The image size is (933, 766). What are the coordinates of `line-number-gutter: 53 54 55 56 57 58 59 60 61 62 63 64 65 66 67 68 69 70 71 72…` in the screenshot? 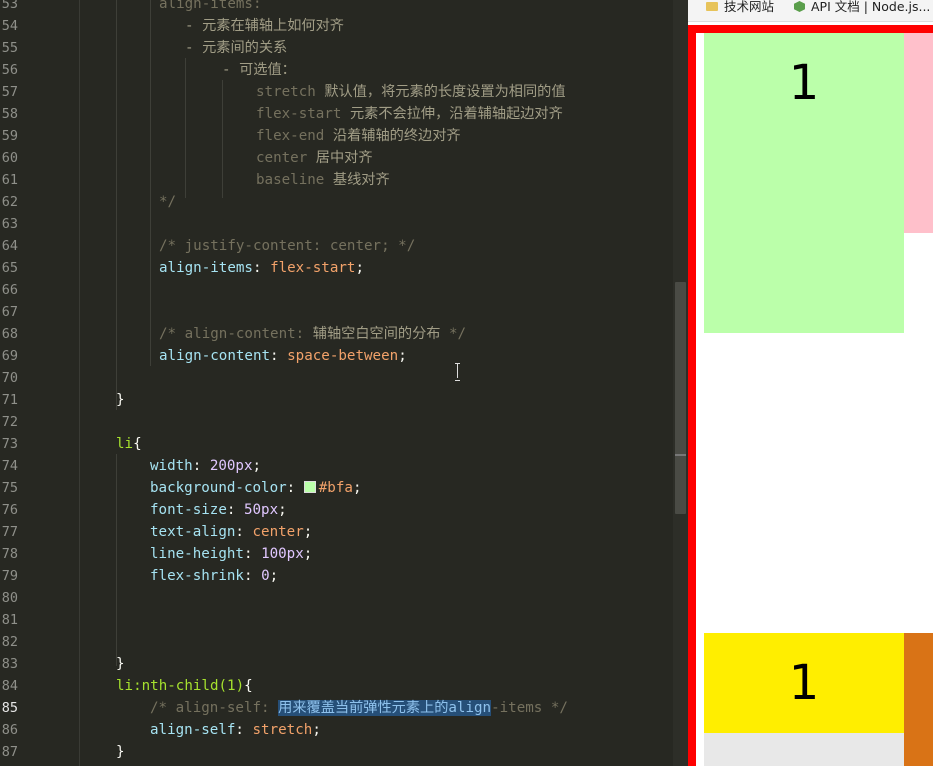 It's located at (40, 383).